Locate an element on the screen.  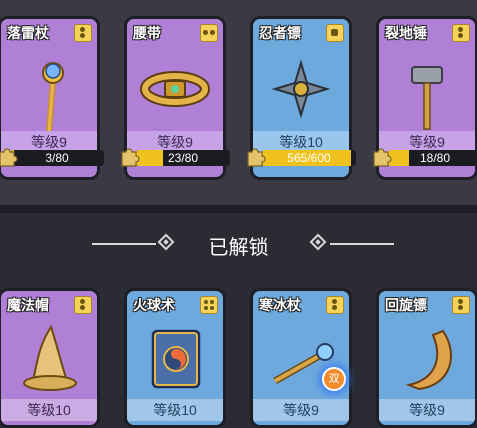
progress-text: 3/80 is located at coordinates (57, 158).